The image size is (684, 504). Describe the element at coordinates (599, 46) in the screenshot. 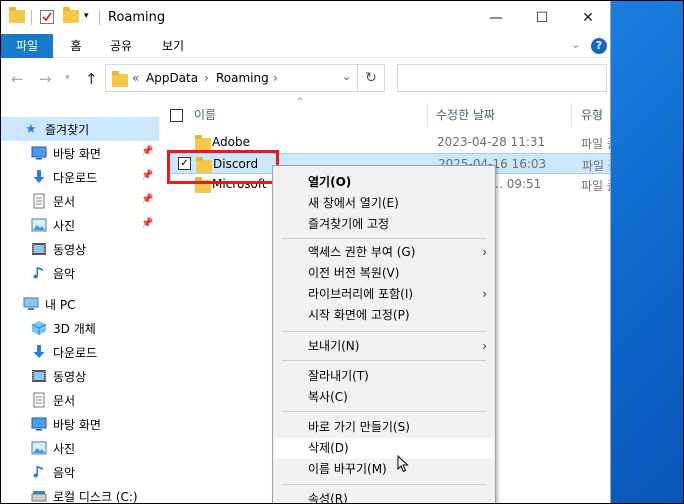

I see `help-icon: ?` at that location.